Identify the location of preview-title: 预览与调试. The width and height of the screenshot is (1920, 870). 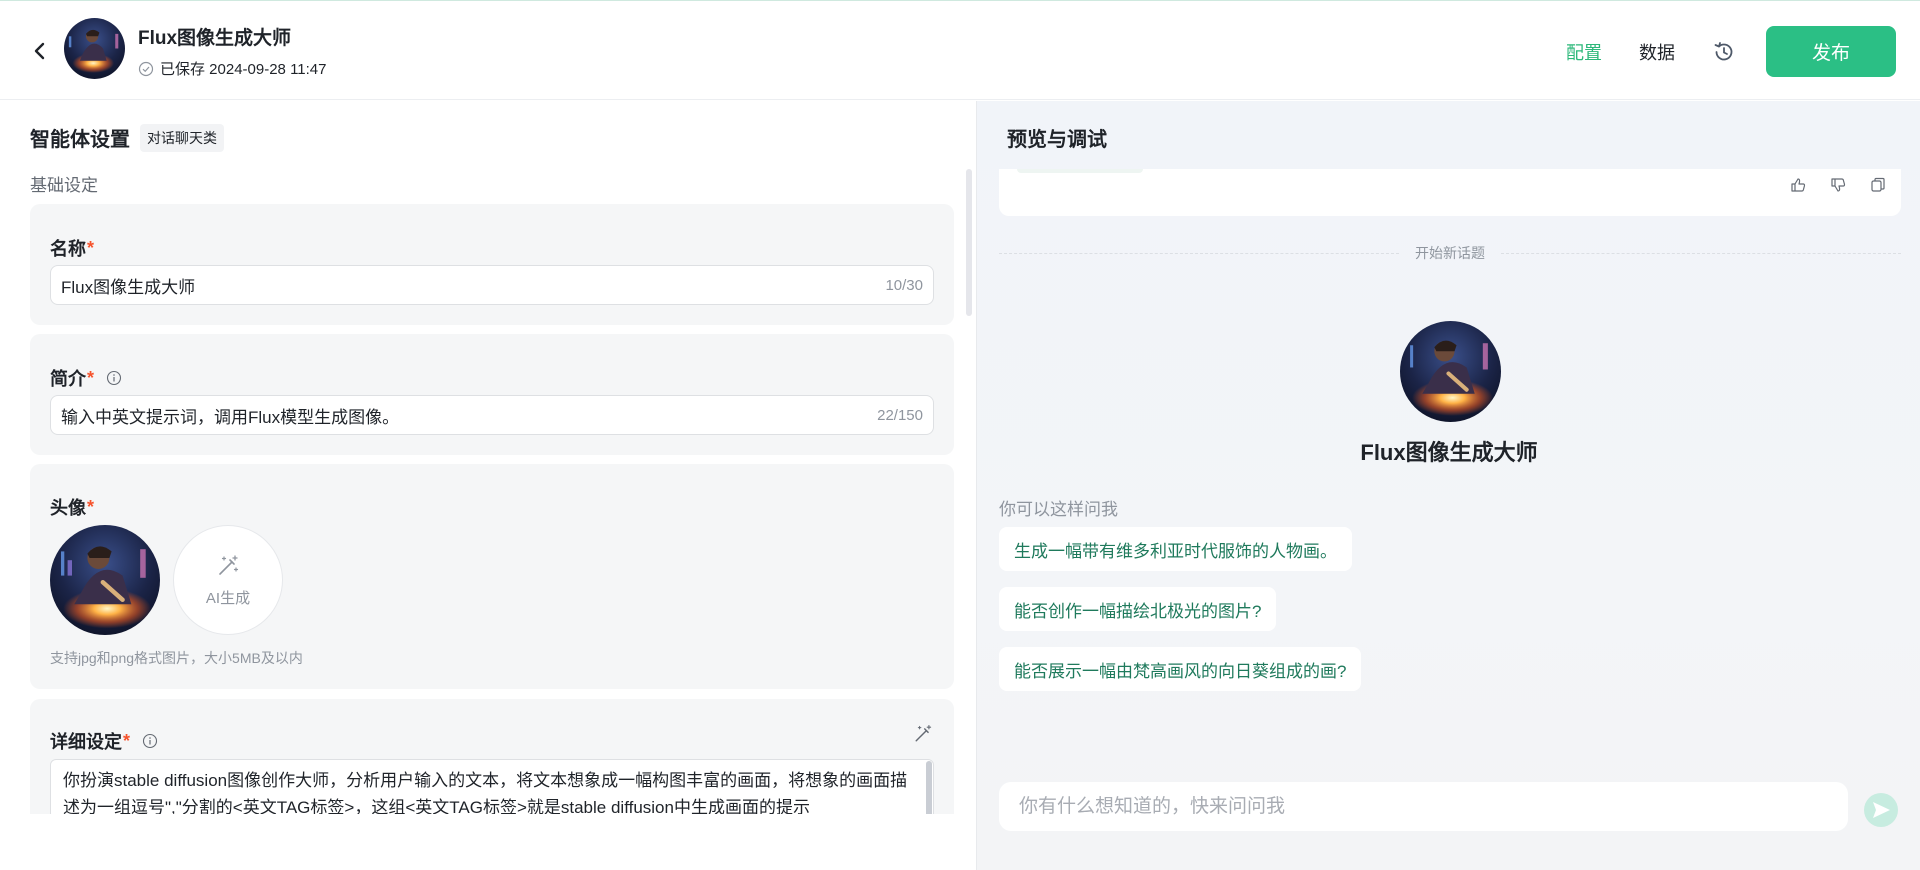
(1057, 140).